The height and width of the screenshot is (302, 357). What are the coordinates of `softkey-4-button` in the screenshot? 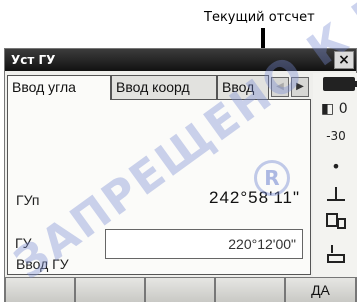 It's located at (250, 289).